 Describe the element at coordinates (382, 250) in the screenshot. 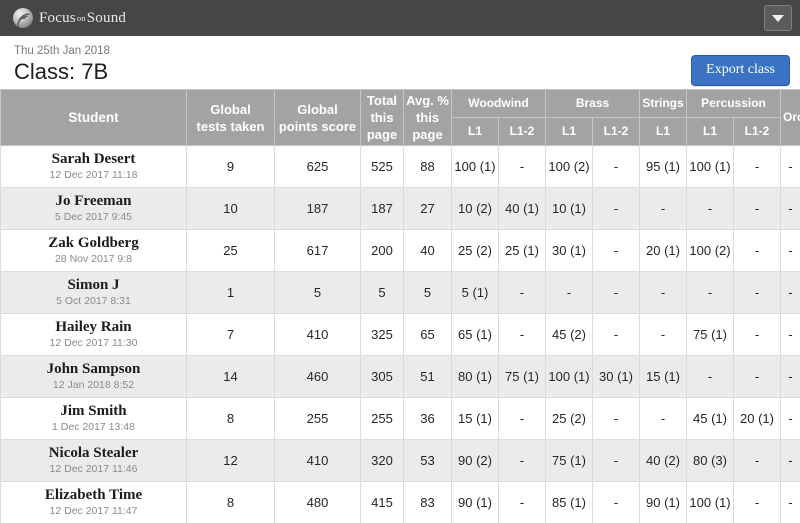

I see `cell-total-this-page: 200` at that location.